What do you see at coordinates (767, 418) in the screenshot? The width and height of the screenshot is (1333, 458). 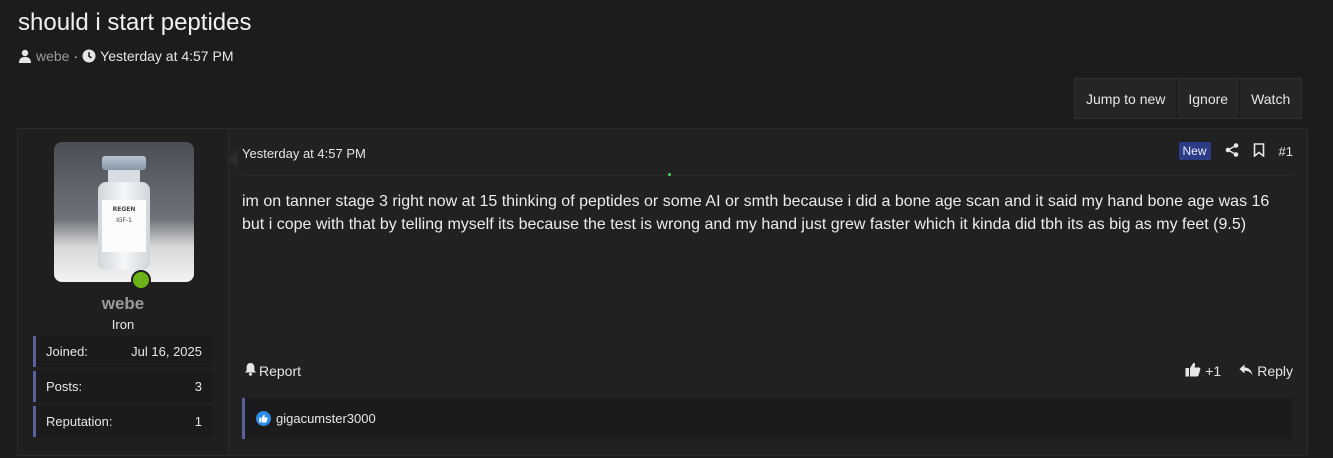 I see `reactions-bar: gigacumster3000` at bounding box center [767, 418].